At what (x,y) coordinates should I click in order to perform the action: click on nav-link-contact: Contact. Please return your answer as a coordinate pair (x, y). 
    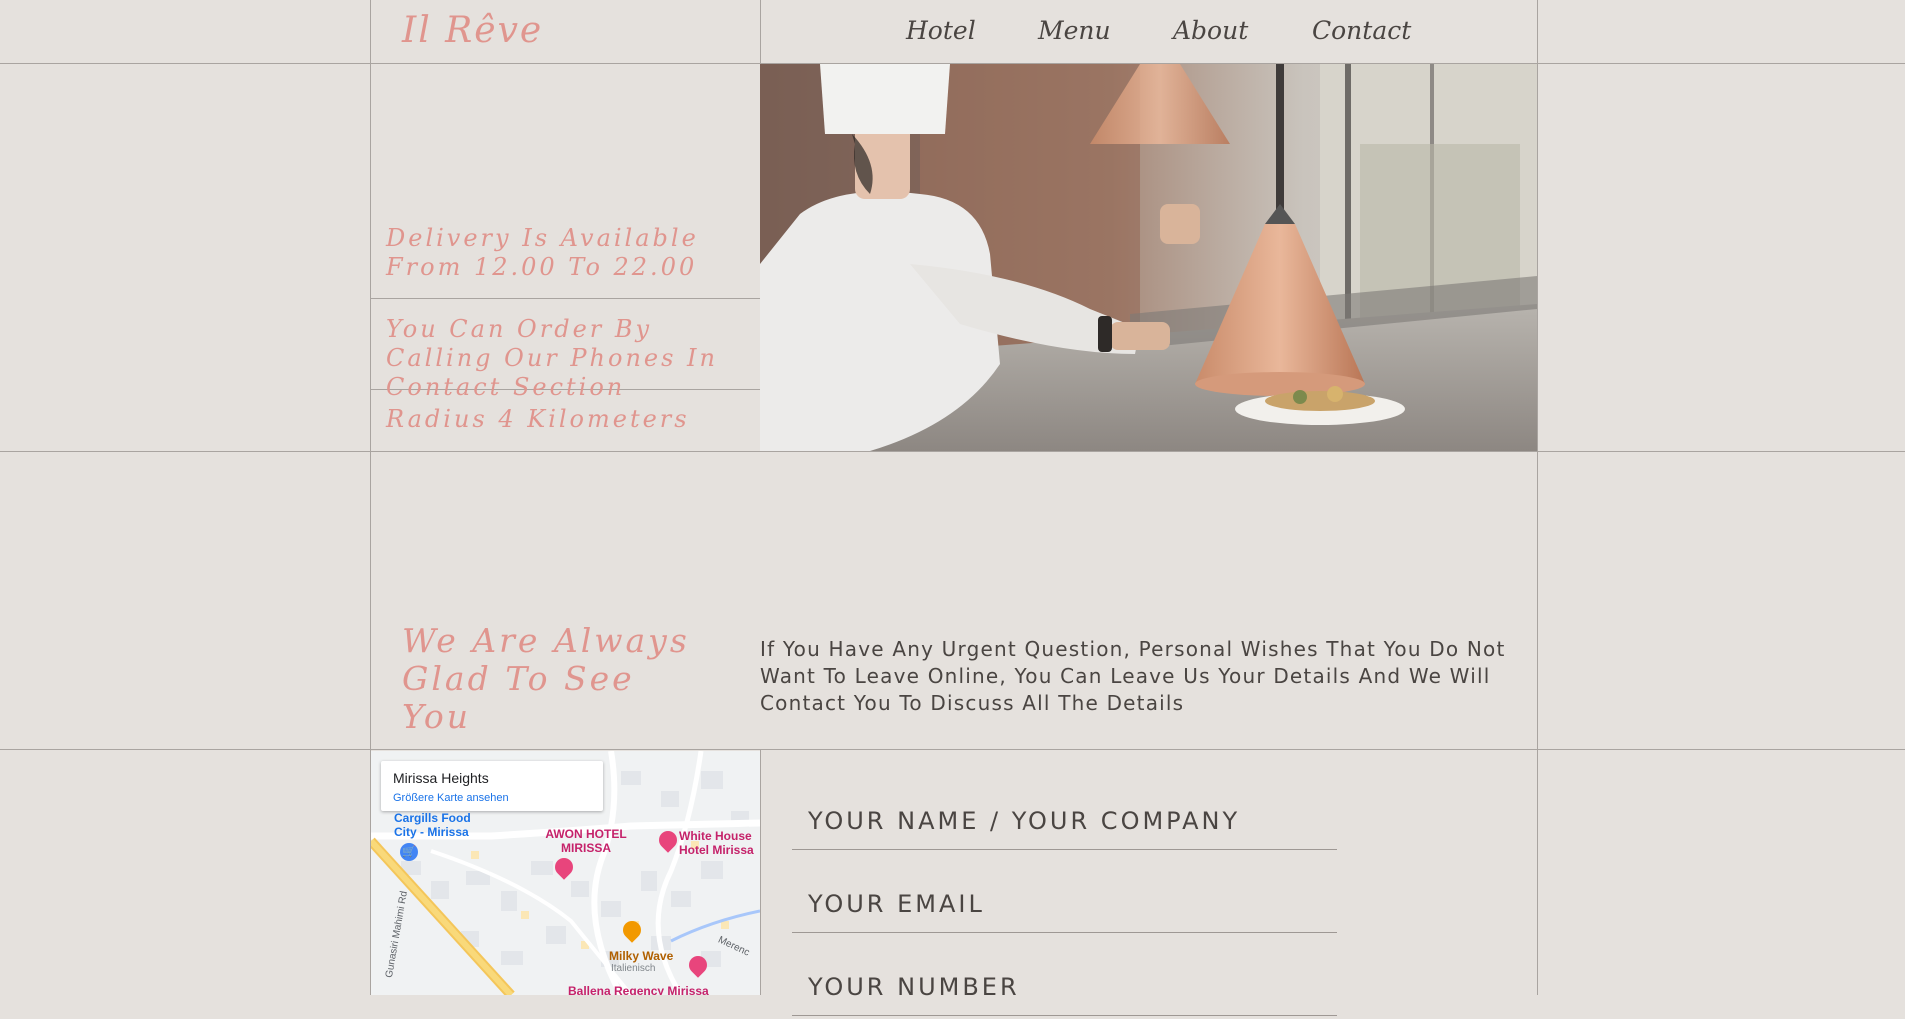
    Looking at the image, I should click on (1361, 30).